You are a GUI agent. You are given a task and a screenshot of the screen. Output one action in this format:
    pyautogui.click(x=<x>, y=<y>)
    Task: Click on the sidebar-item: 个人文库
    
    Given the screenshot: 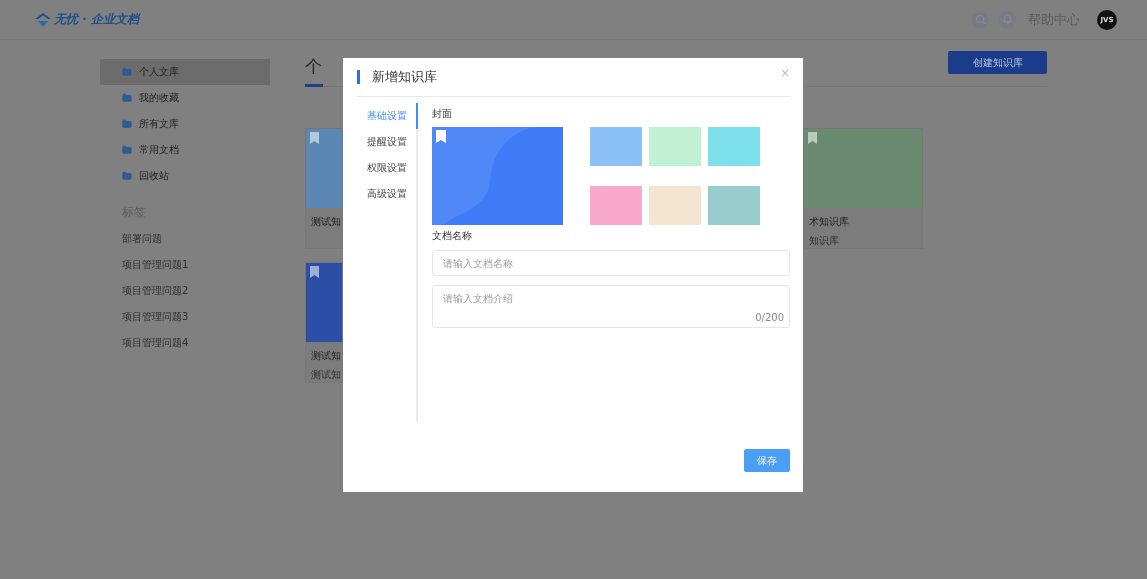 What is the action you would take?
    pyautogui.click(x=185, y=72)
    